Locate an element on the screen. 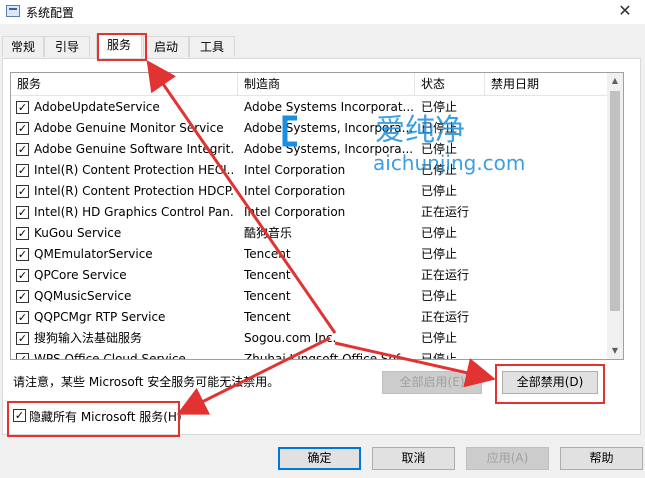 This screenshot has height=478, width=645. watermark-url: aichunjing.com is located at coordinates (449, 163).